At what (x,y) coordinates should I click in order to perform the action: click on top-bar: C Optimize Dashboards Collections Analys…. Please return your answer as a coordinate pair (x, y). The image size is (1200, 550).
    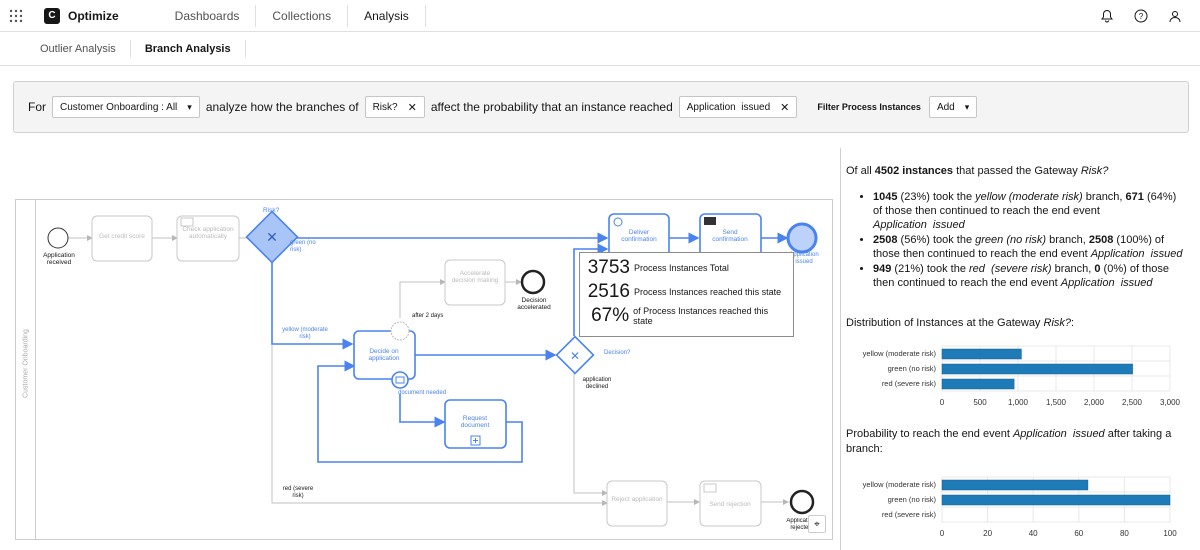
    Looking at the image, I should click on (600, 16).